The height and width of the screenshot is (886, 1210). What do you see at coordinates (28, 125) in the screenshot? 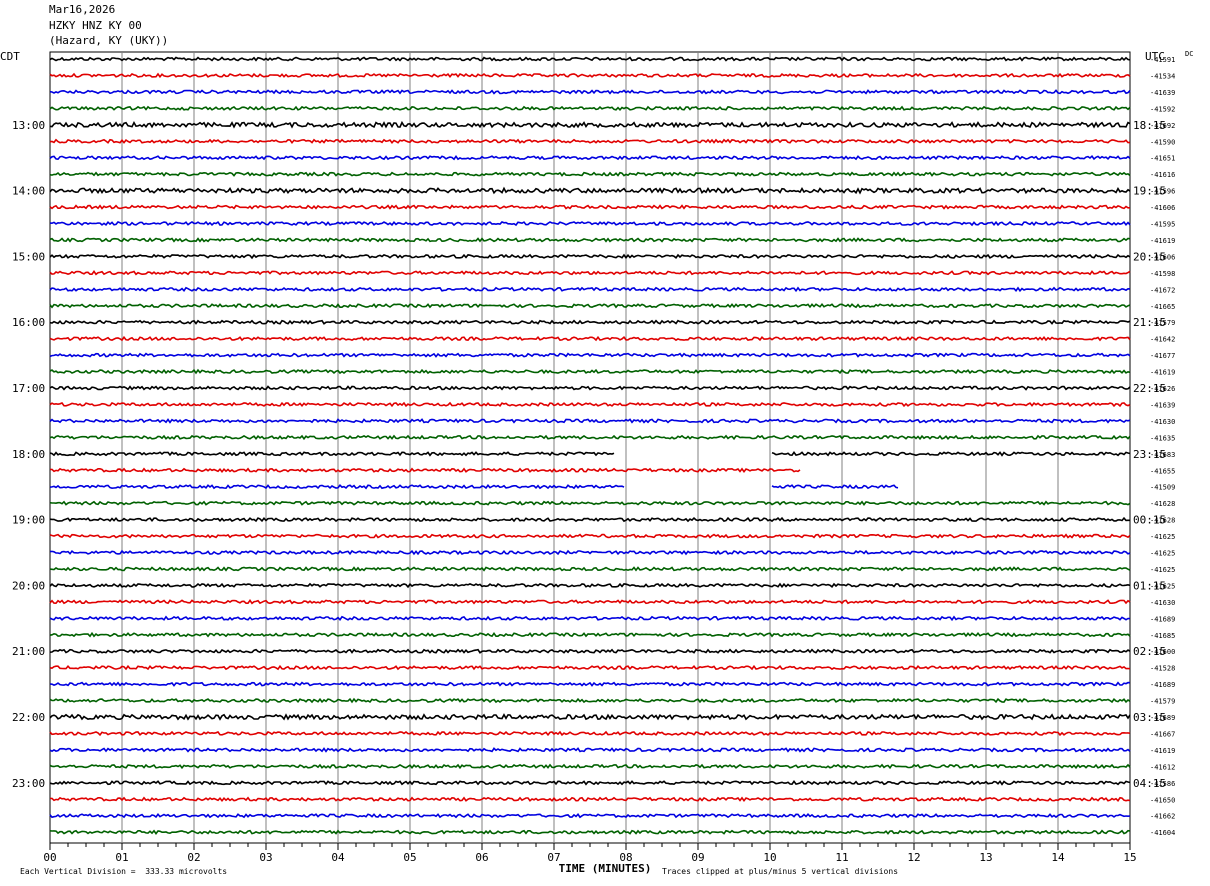
I see `left-hour-label: 13:00` at bounding box center [28, 125].